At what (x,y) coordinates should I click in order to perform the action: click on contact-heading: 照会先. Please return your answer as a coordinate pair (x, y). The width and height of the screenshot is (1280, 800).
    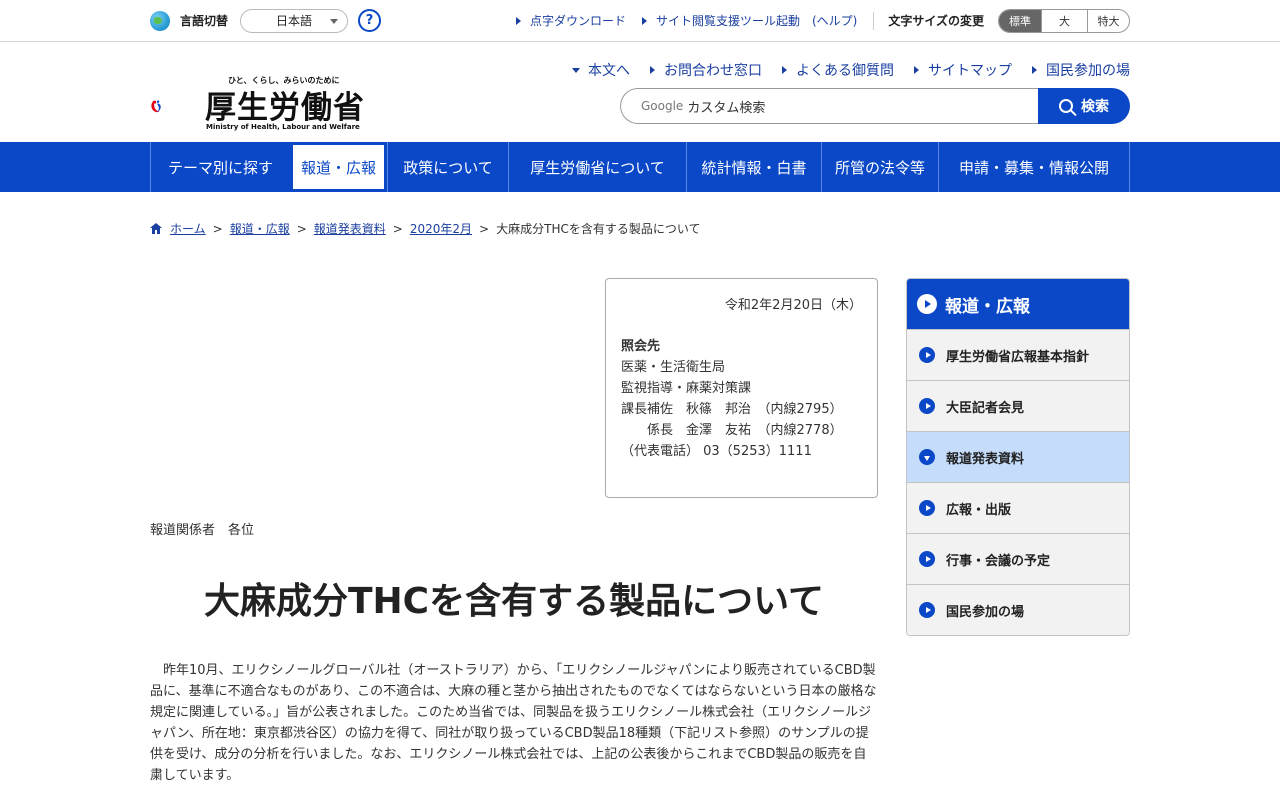
    Looking at the image, I should click on (641, 346).